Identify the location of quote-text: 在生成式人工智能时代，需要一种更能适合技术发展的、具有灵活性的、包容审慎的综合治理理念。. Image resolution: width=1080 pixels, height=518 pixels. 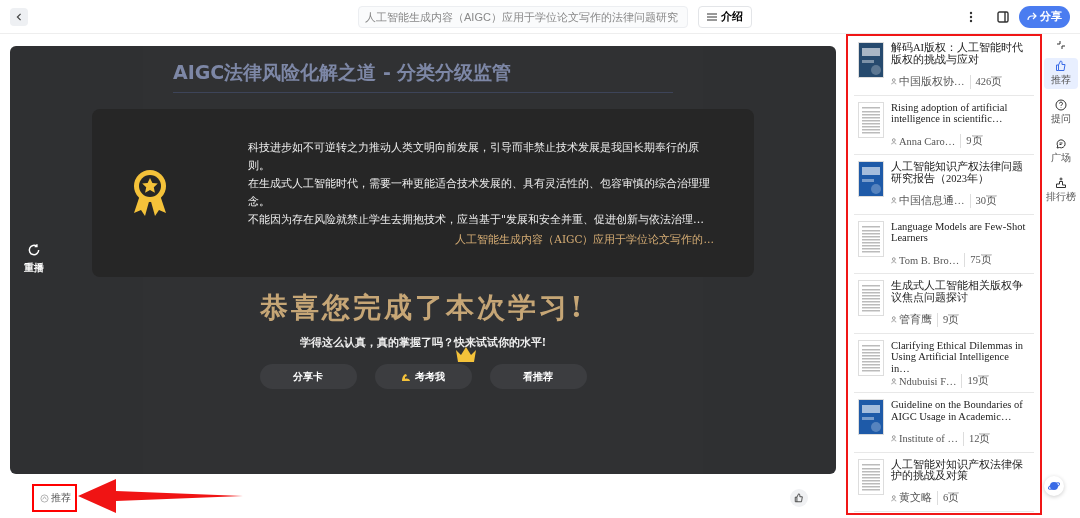
(479, 193).